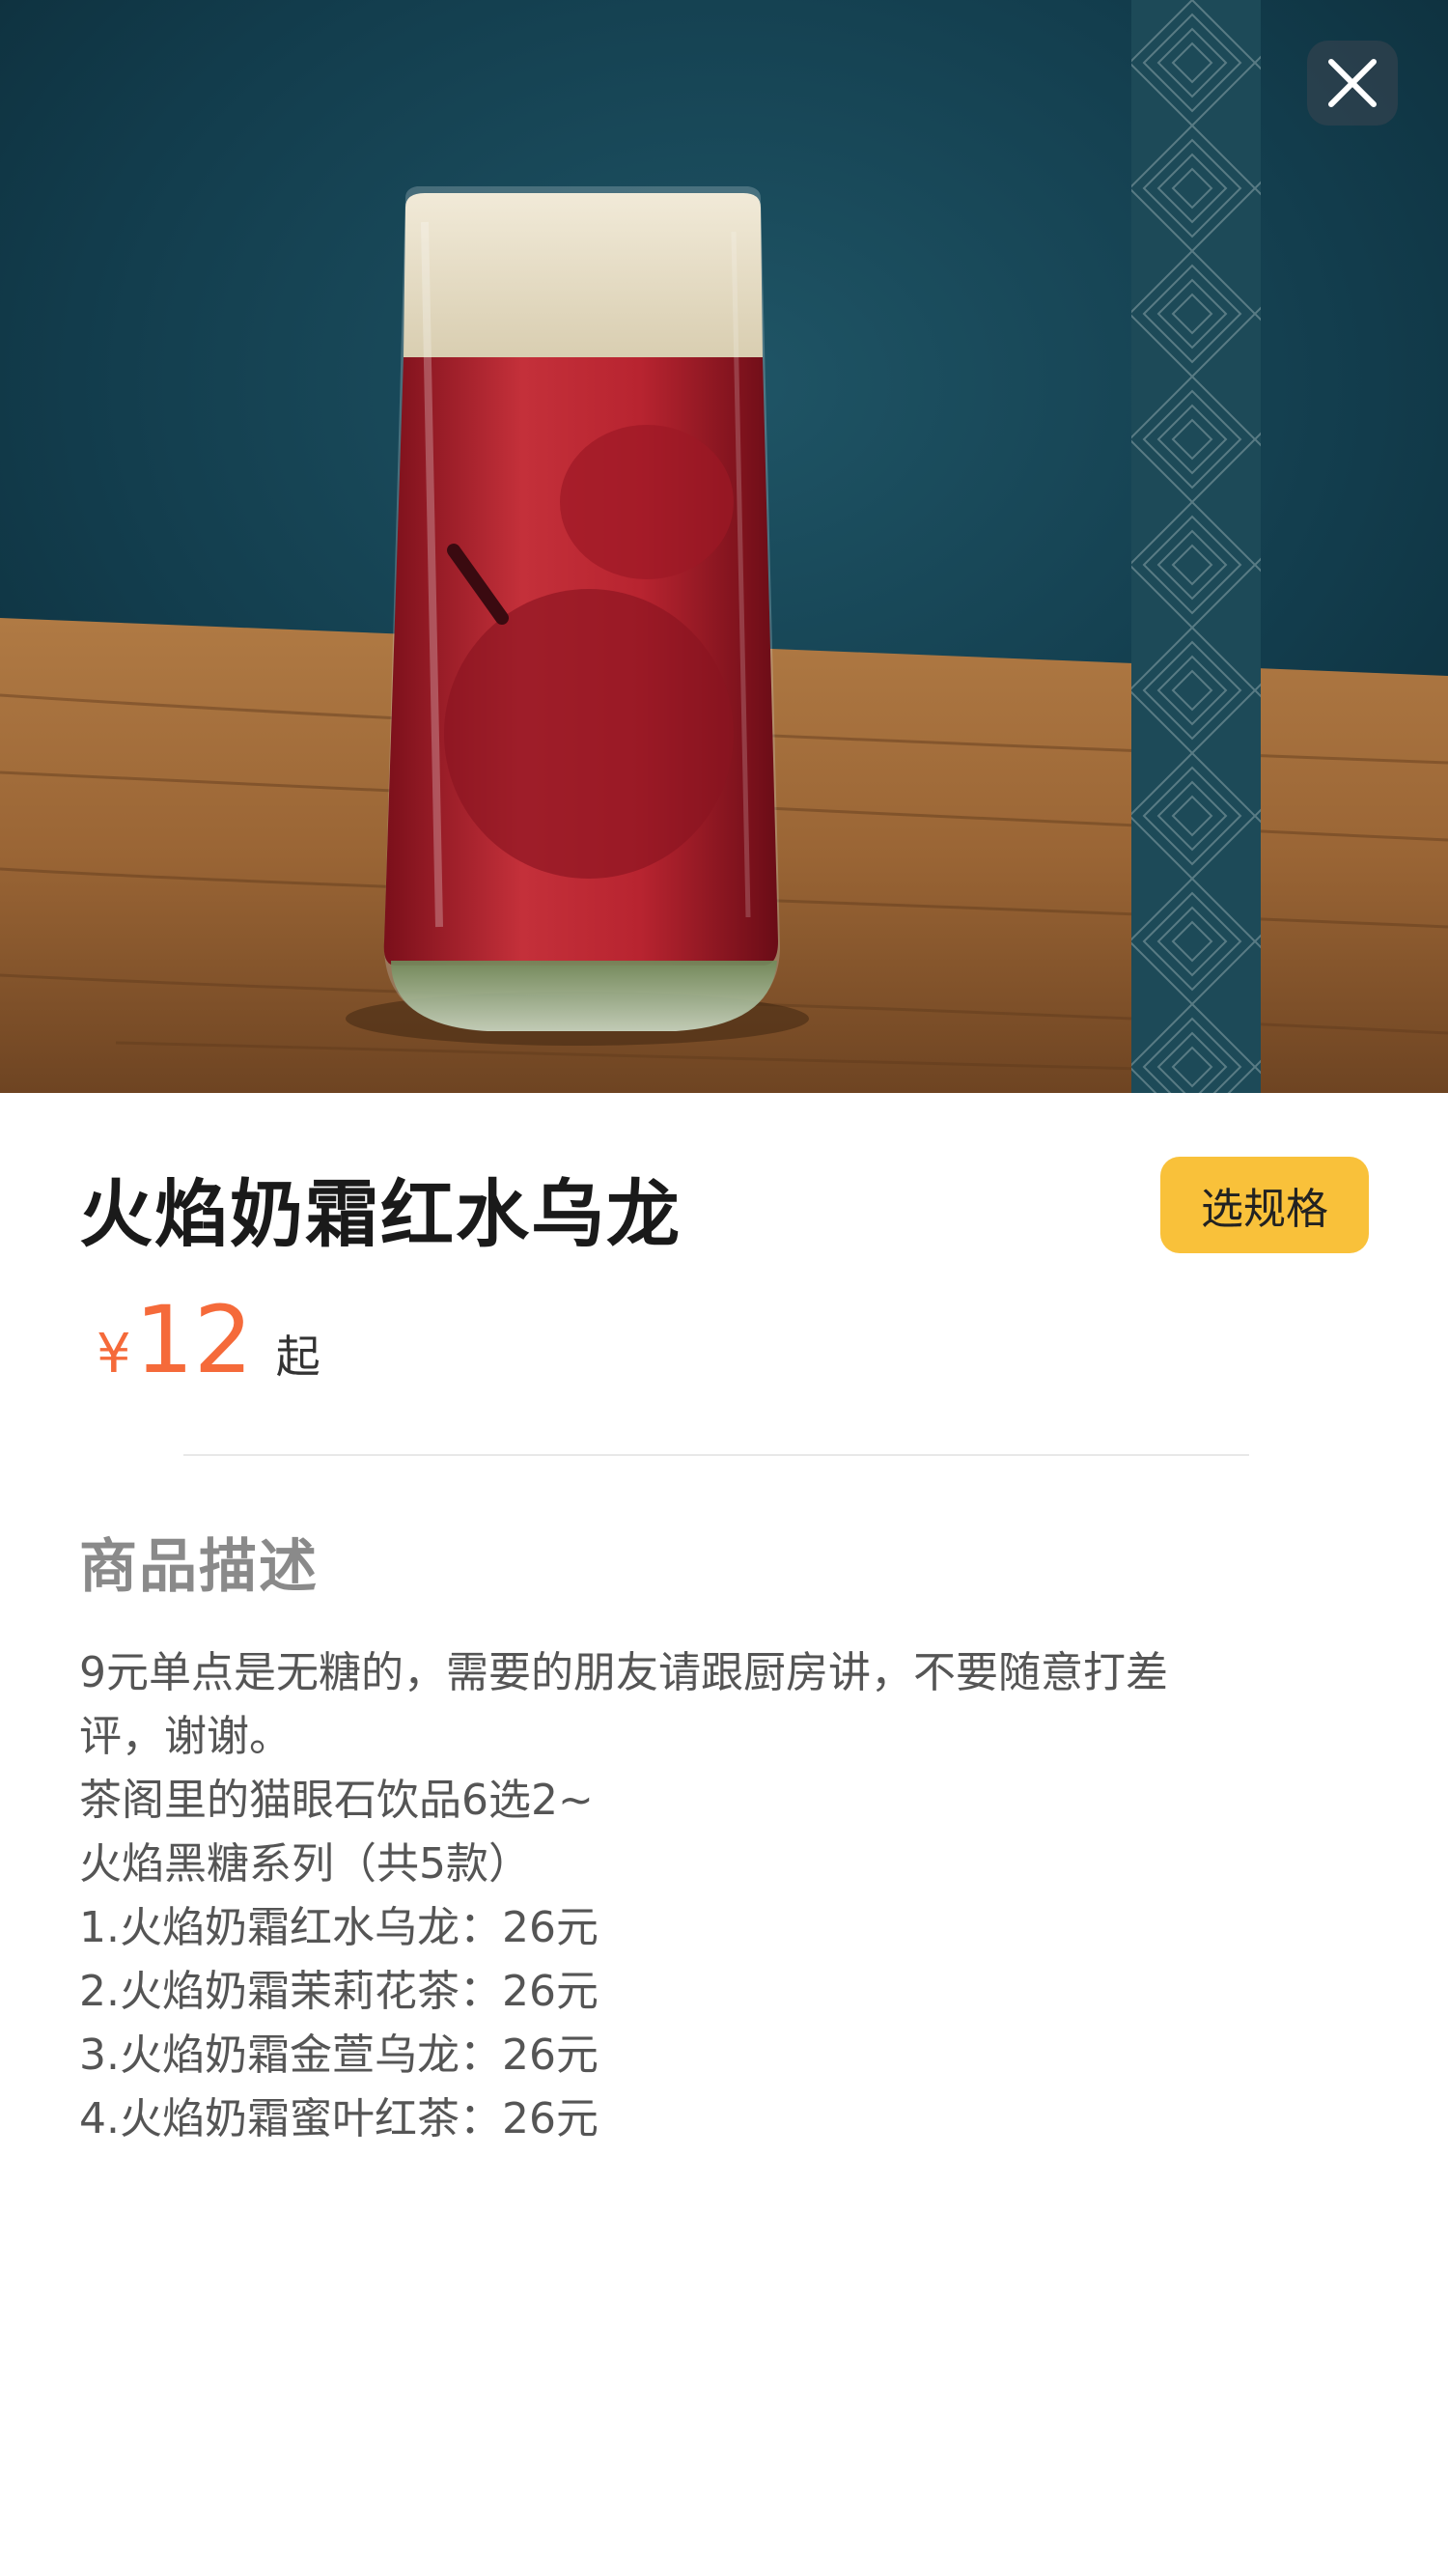  Describe the element at coordinates (381, 1214) in the screenshot. I see `product-title: 火焰奶霜红水乌龙` at that location.